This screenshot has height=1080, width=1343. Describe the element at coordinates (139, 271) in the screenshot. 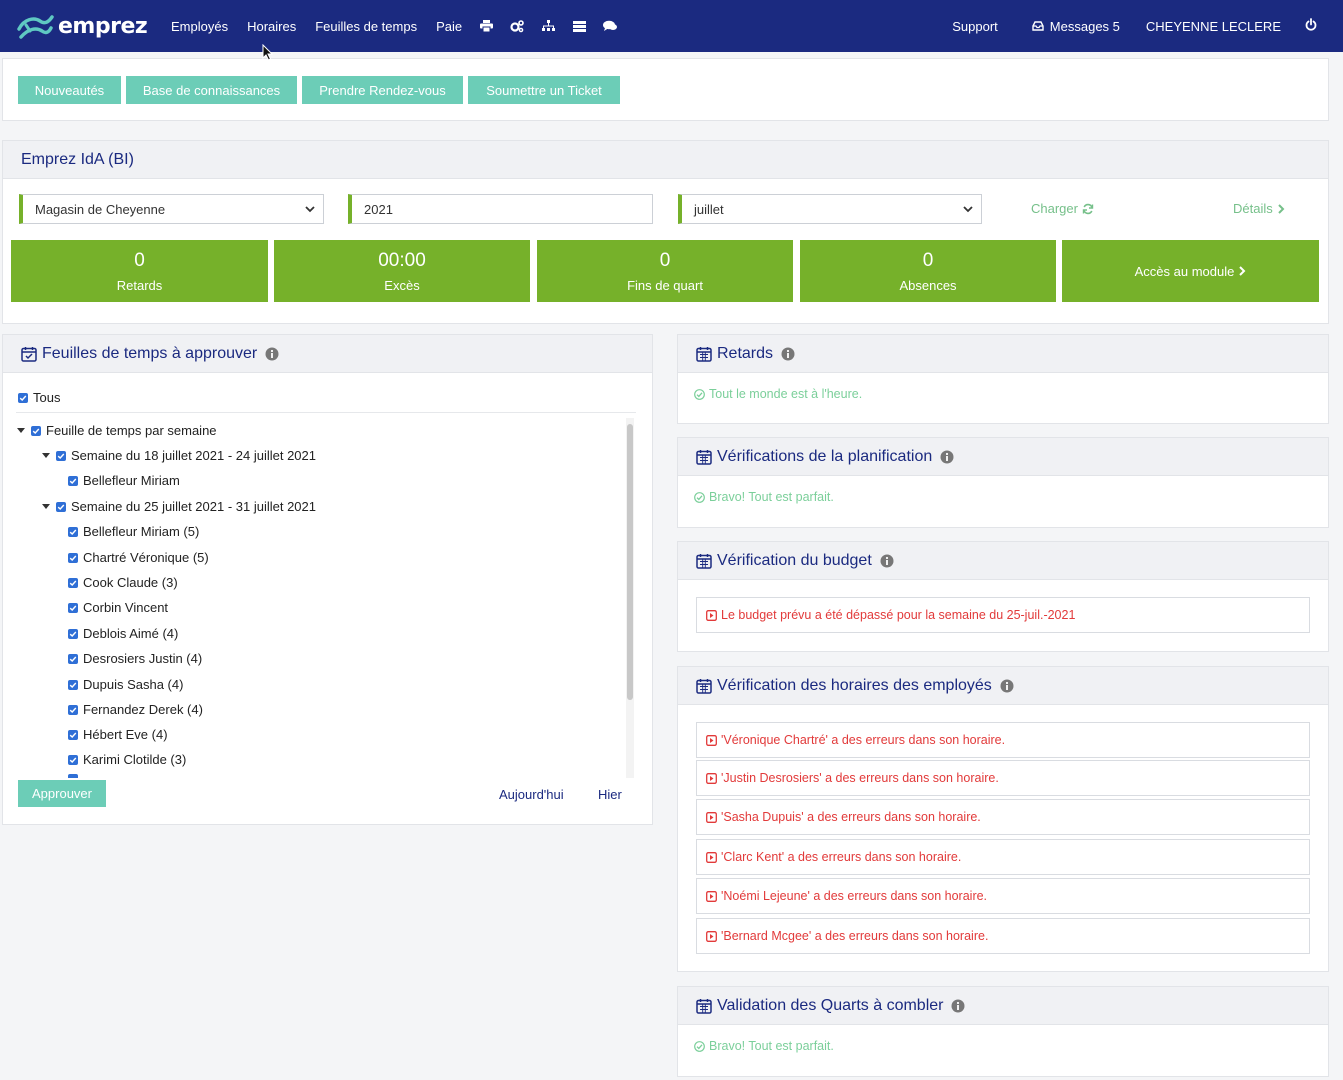

I see `retards-tile: 0 Retards` at that location.